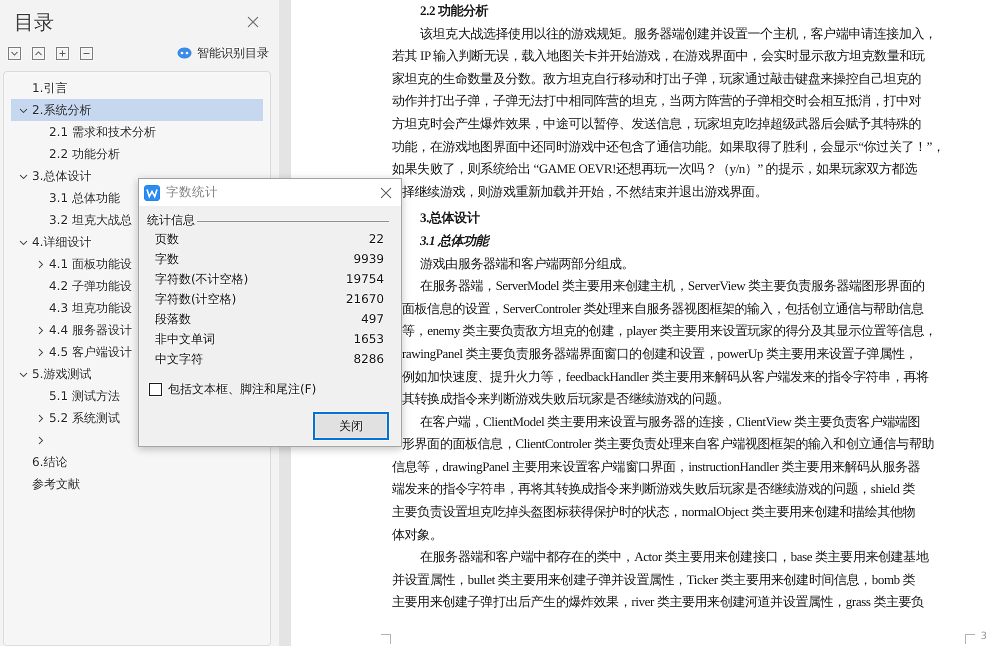 This screenshot has height=646, width=993. What do you see at coordinates (658, 602) in the screenshot?
I see `body-text-line: 主要用来创建子弹打出后产生的爆炸效果，river 类主要用来创建河道并设置属性，grass 类主要负` at bounding box center [658, 602].